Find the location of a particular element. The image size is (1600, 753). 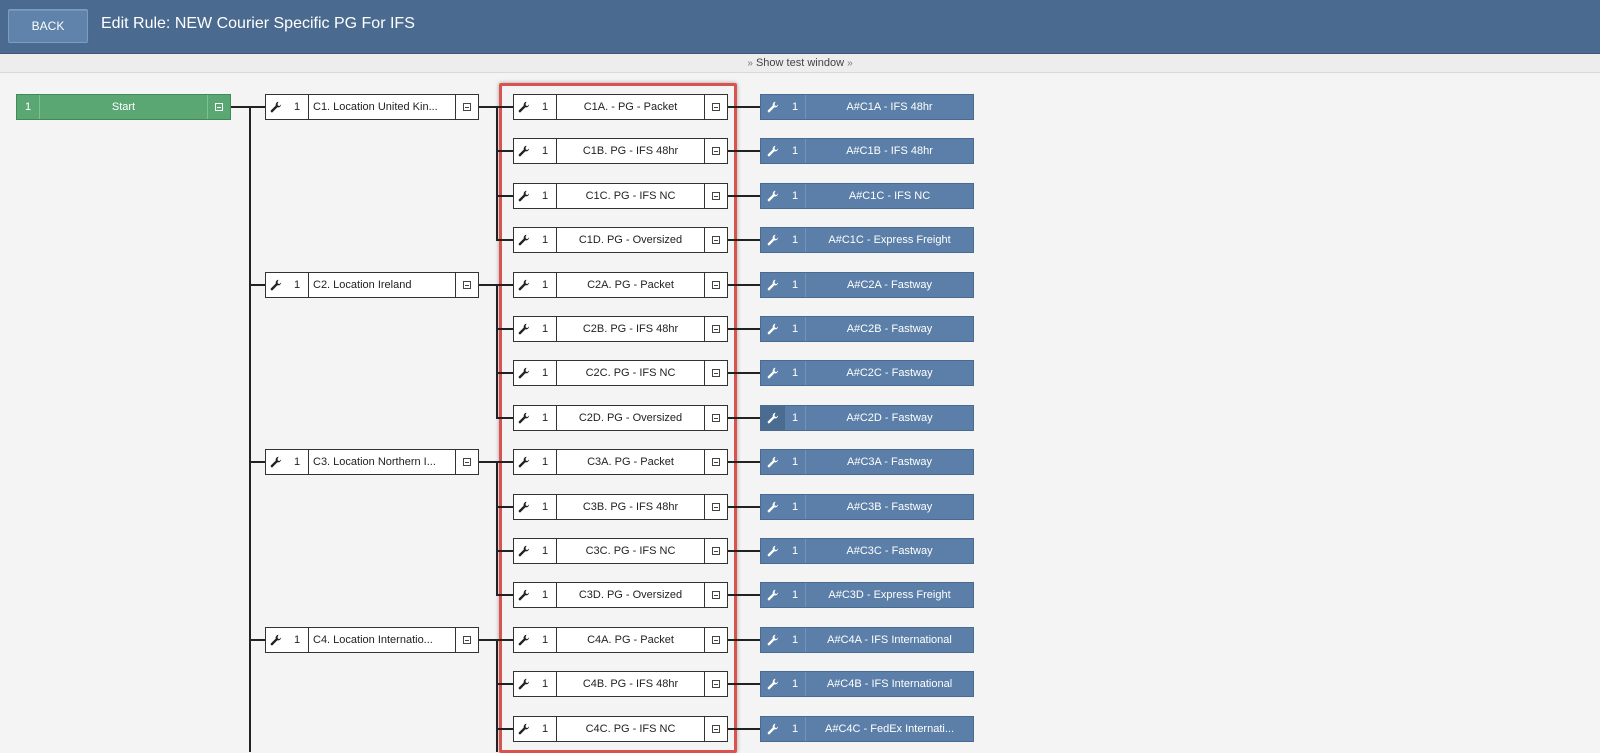

location-node-2: 1 C2. Location Ireland is located at coordinates (372, 285).